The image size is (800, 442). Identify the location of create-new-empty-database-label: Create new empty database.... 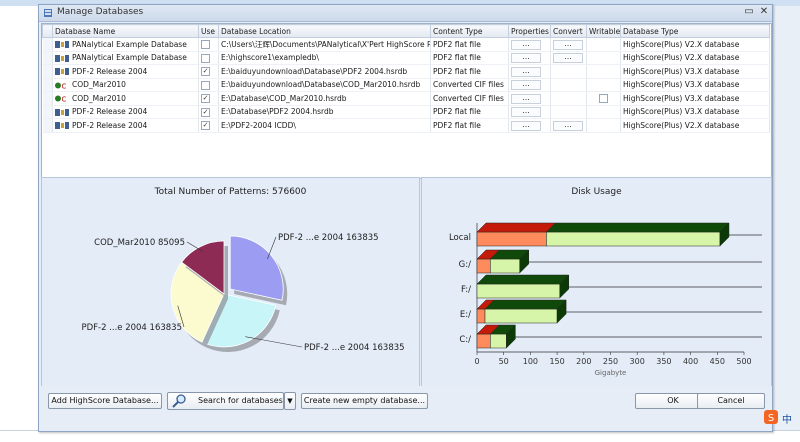
(364, 400).